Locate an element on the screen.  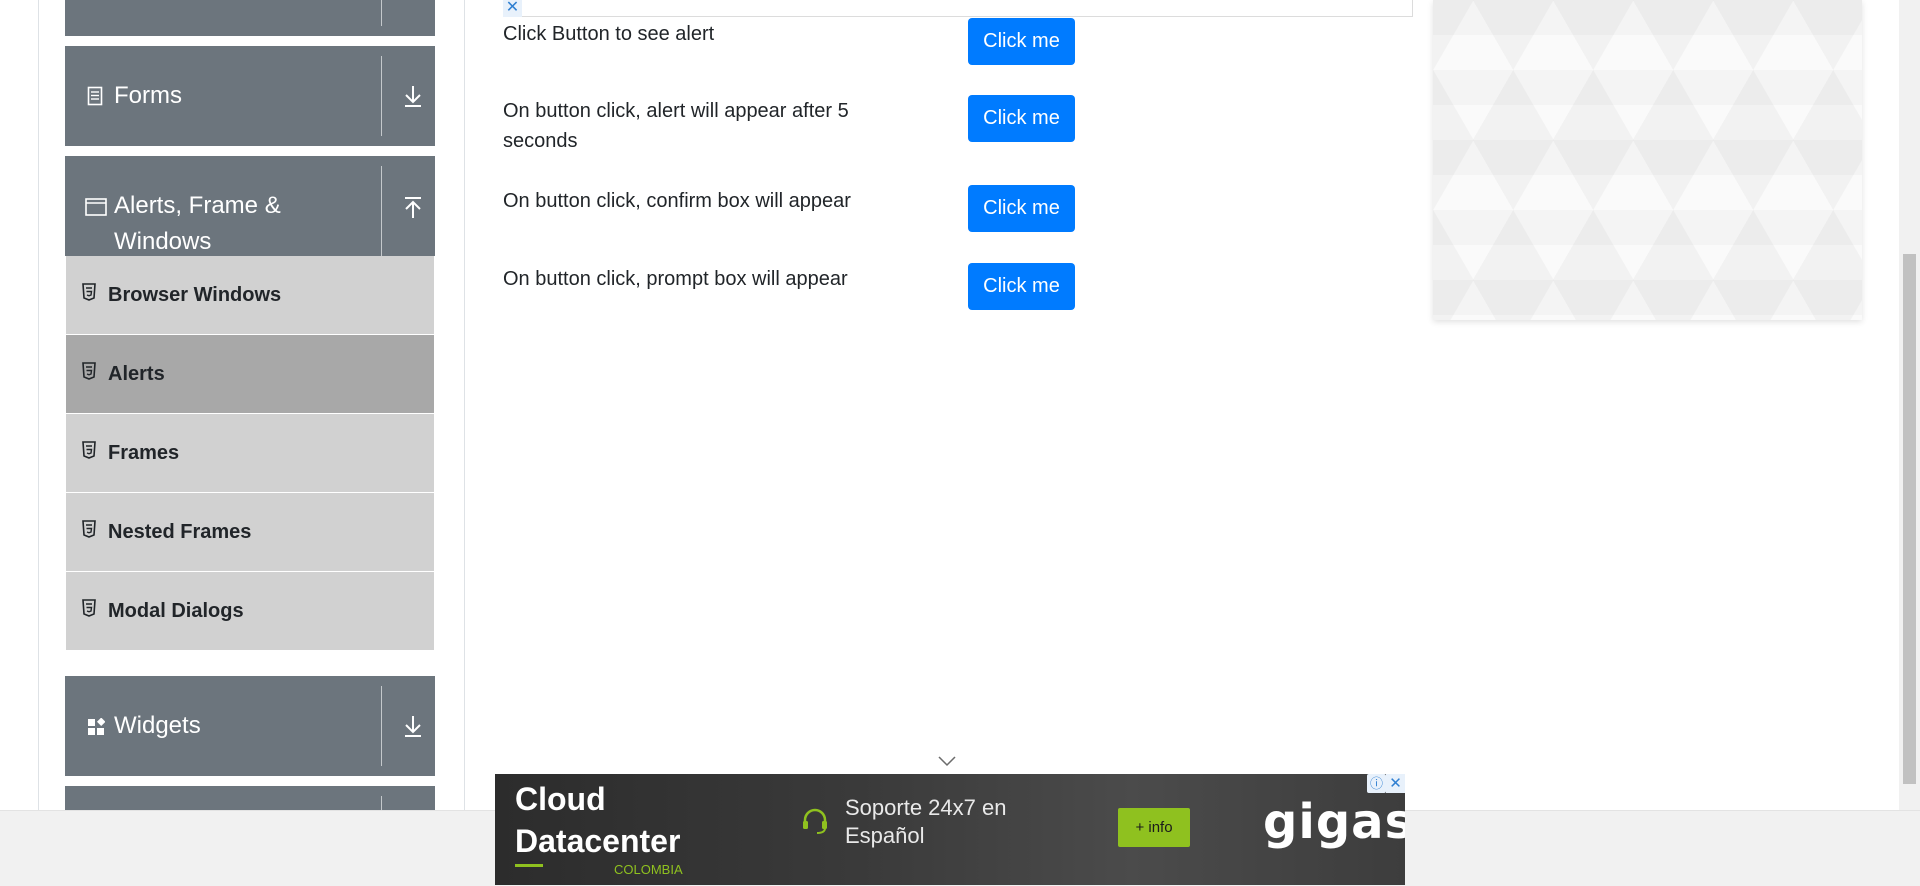
sidebar-item-alerts: Alerts is located at coordinates (250, 374).